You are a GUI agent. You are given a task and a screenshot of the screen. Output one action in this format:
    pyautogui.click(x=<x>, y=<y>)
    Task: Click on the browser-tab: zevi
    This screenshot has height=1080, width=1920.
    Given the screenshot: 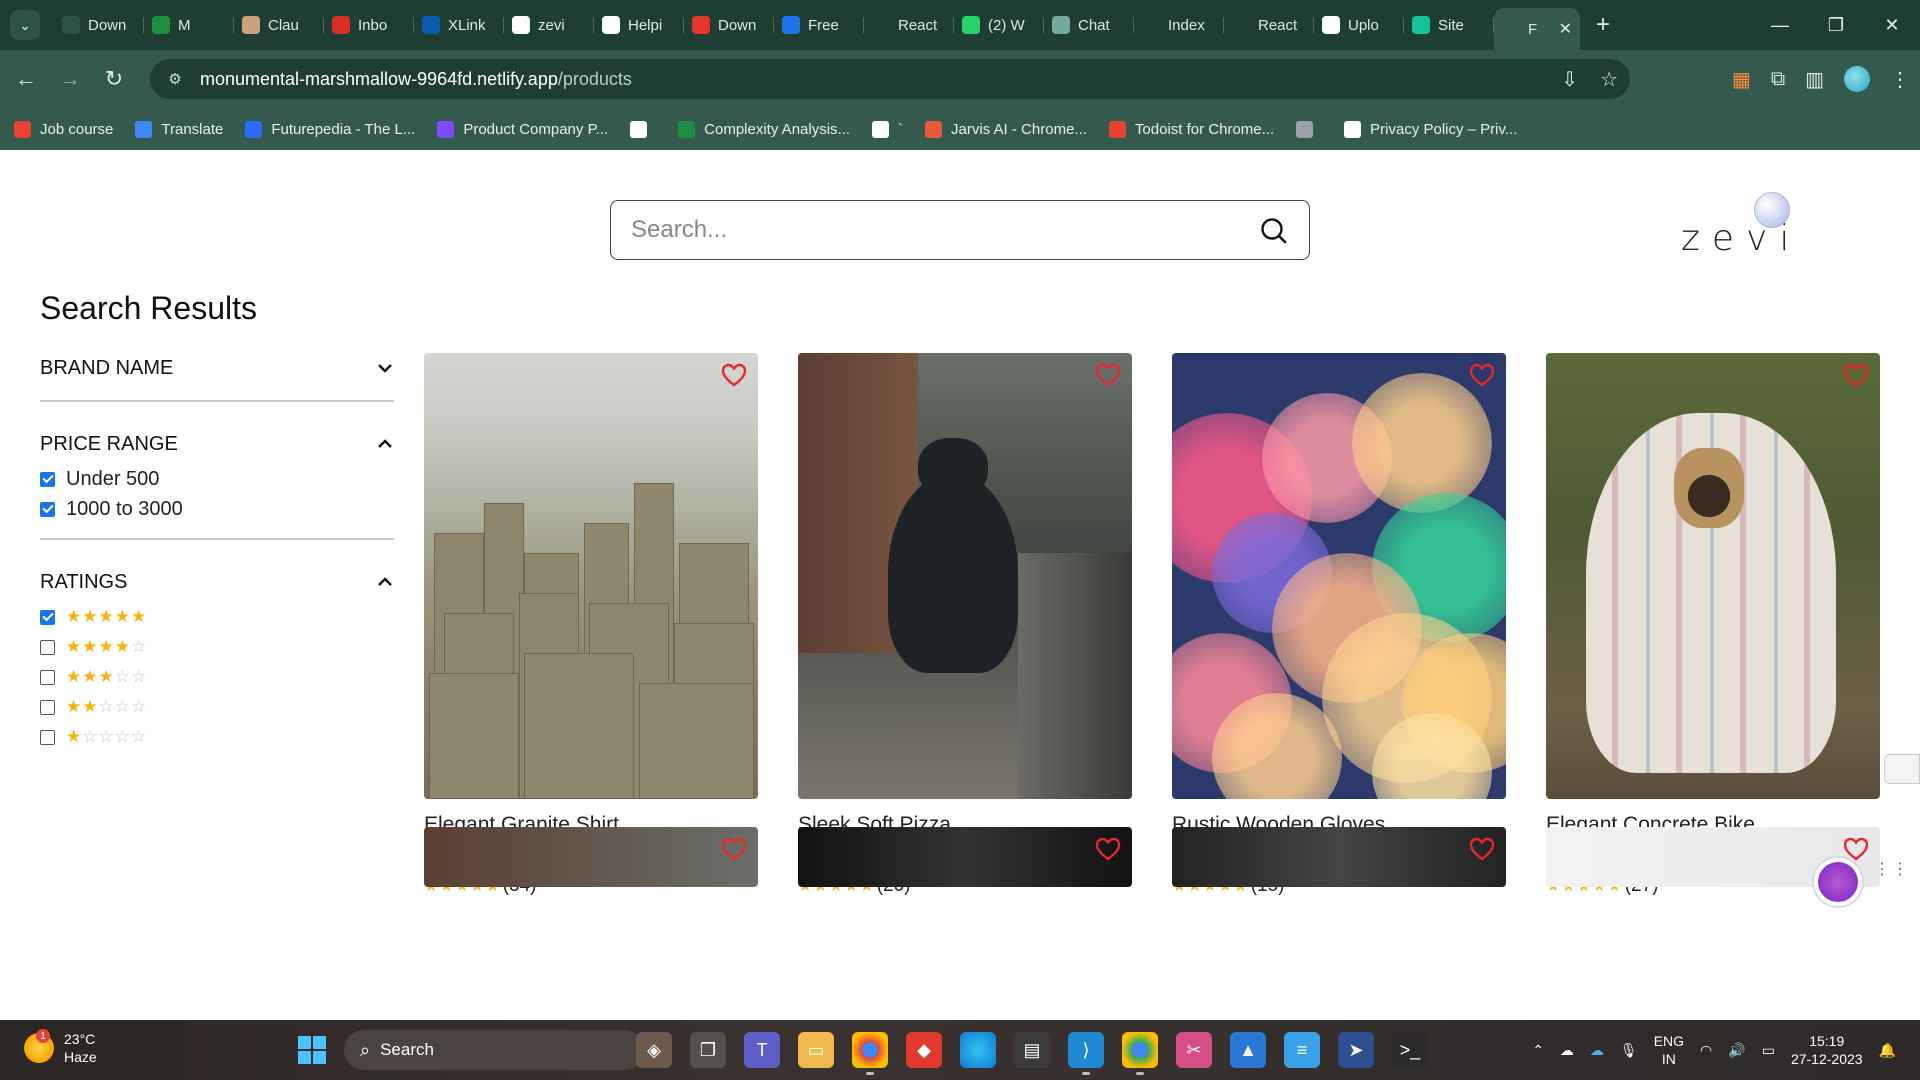 What is the action you would take?
    pyautogui.click(x=549, y=25)
    